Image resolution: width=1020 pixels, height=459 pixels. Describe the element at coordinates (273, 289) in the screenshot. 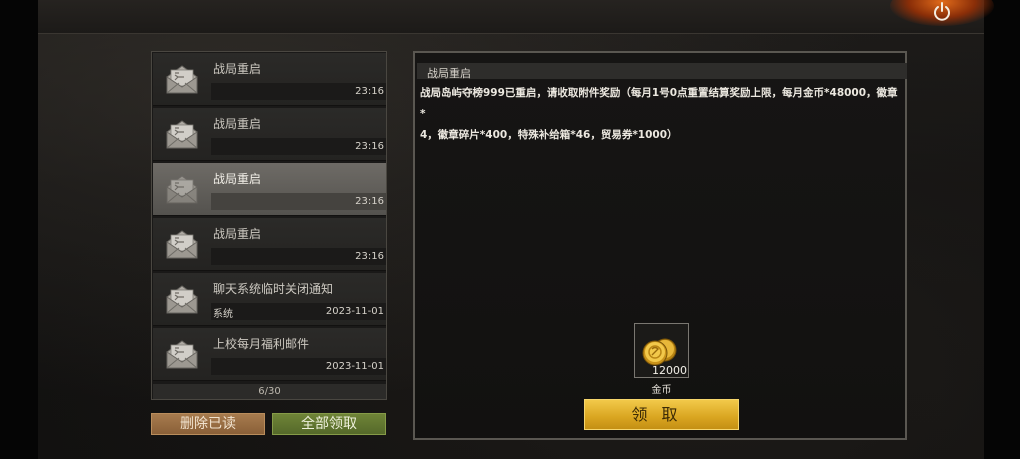

I see `mail-item-title: 聊天系统临时关闭通知` at that location.